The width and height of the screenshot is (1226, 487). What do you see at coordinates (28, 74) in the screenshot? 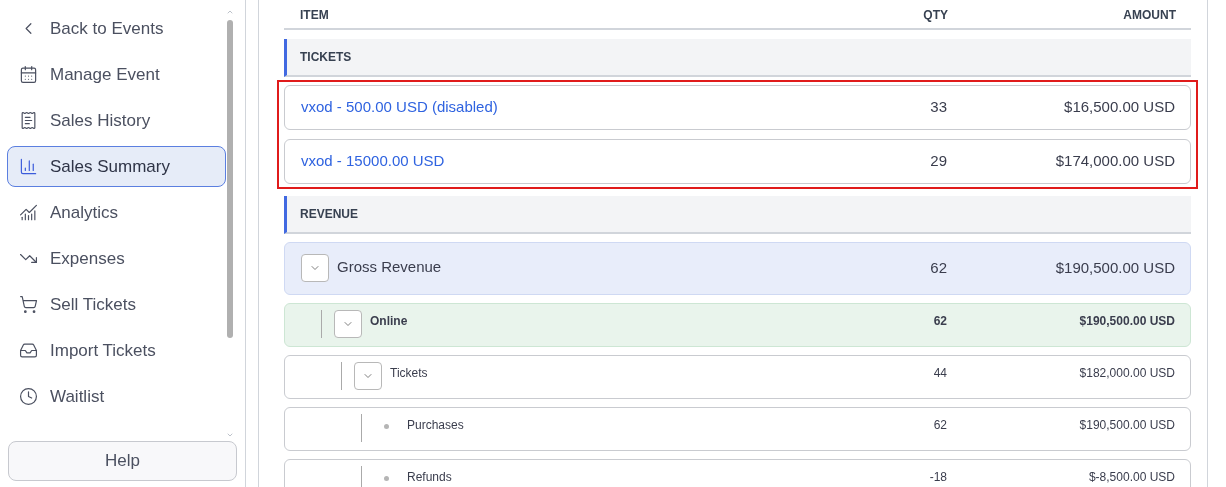
I see `calendar-icon` at bounding box center [28, 74].